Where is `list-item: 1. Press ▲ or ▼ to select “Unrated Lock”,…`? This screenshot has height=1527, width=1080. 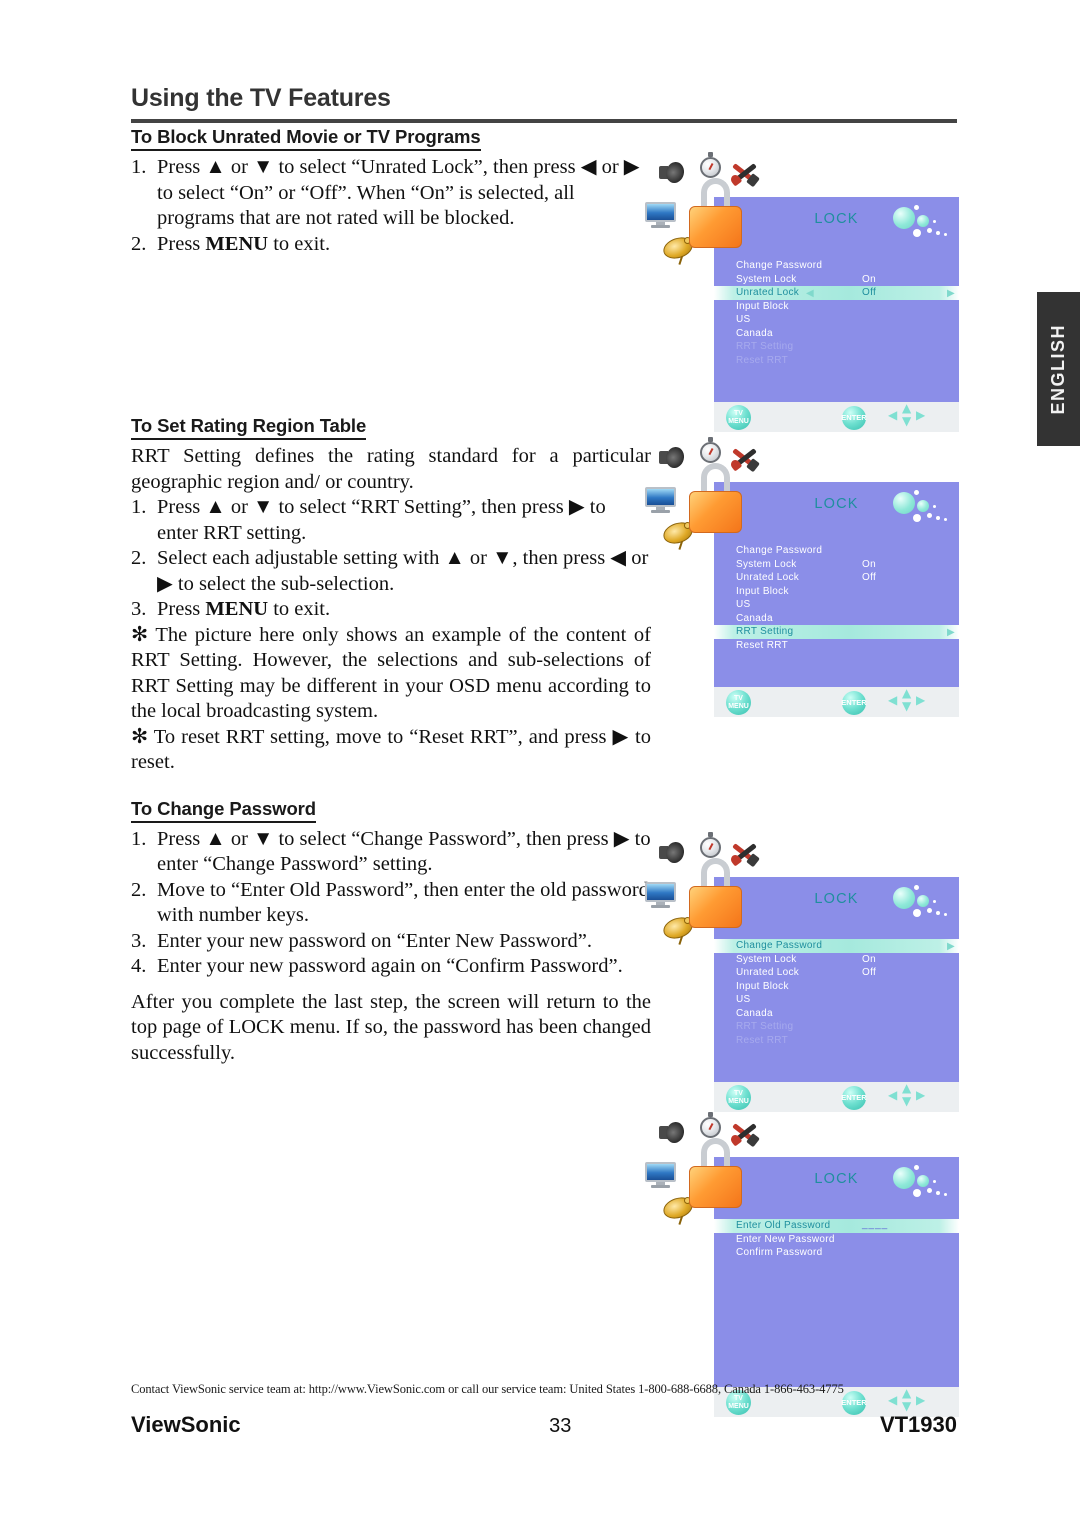
list-item: 1. Press ▲ or ▼ to select “Unrated Lock”,… is located at coordinates (391, 193).